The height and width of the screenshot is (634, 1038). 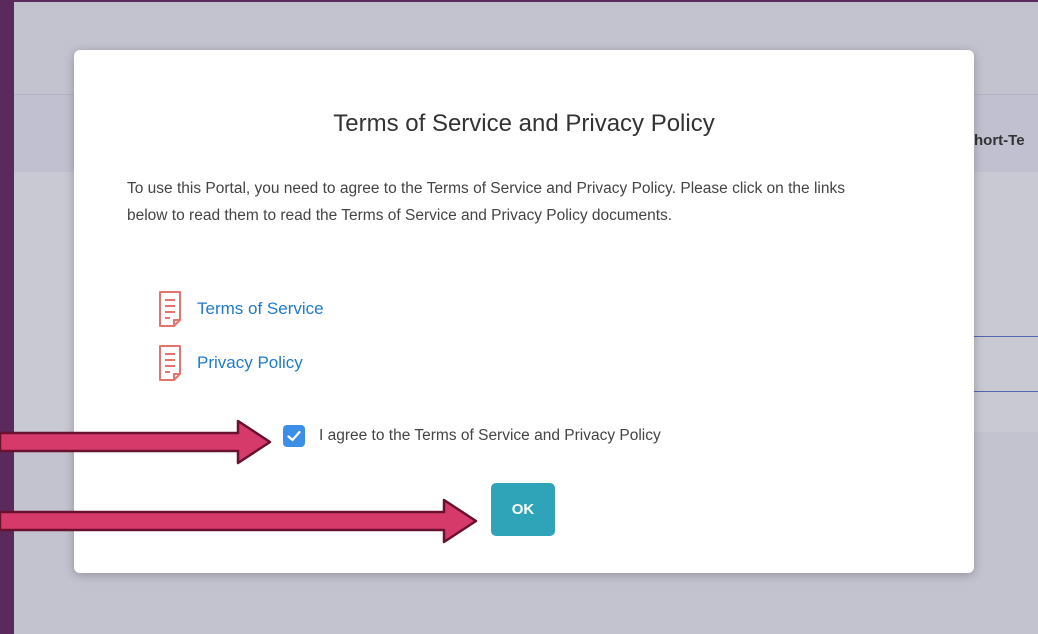 What do you see at coordinates (524, 123) in the screenshot?
I see `modal-title: Terms of Service and Privacy Policy` at bounding box center [524, 123].